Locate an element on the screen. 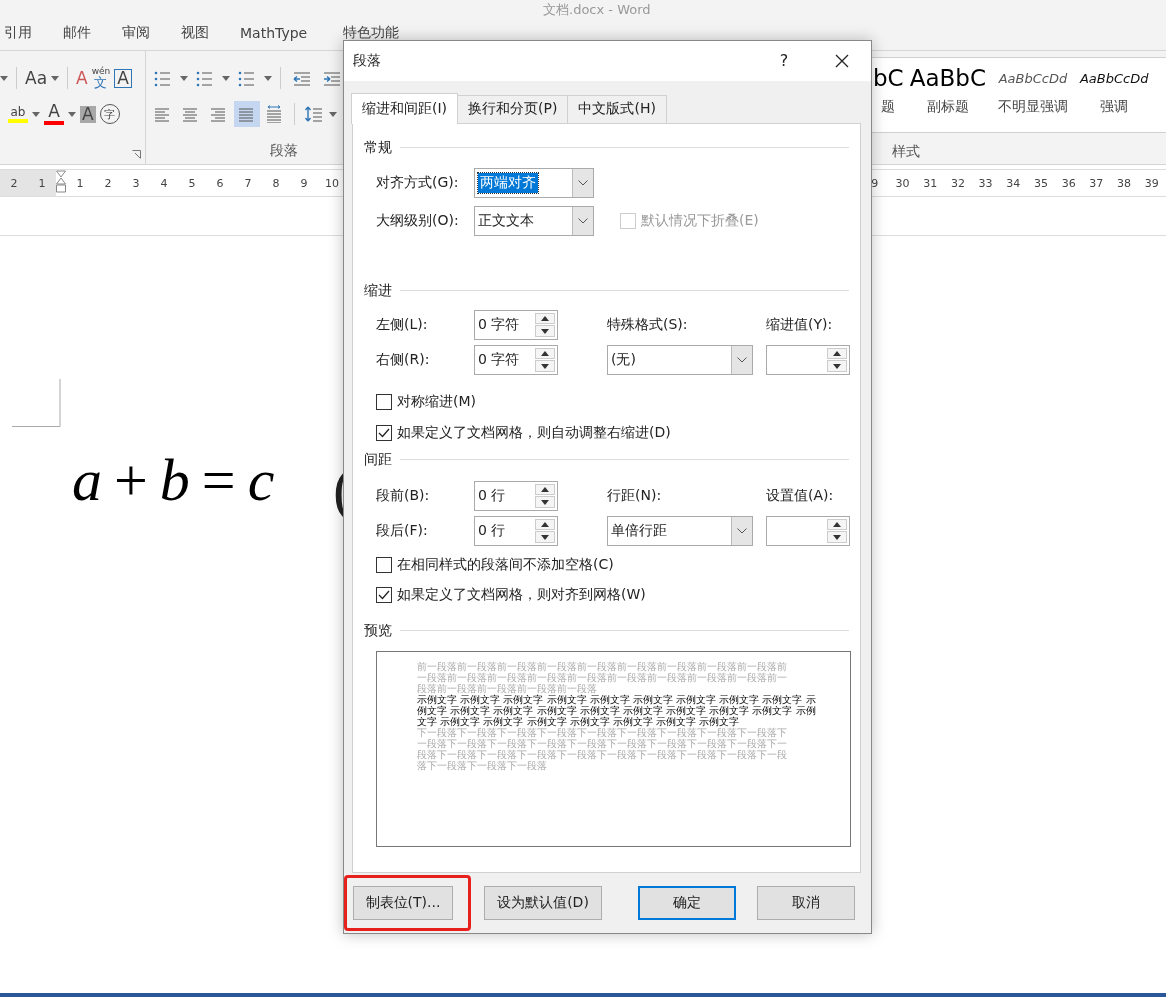 This screenshot has height=997, width=1166. close-icon is located at coordinates (842, 60).